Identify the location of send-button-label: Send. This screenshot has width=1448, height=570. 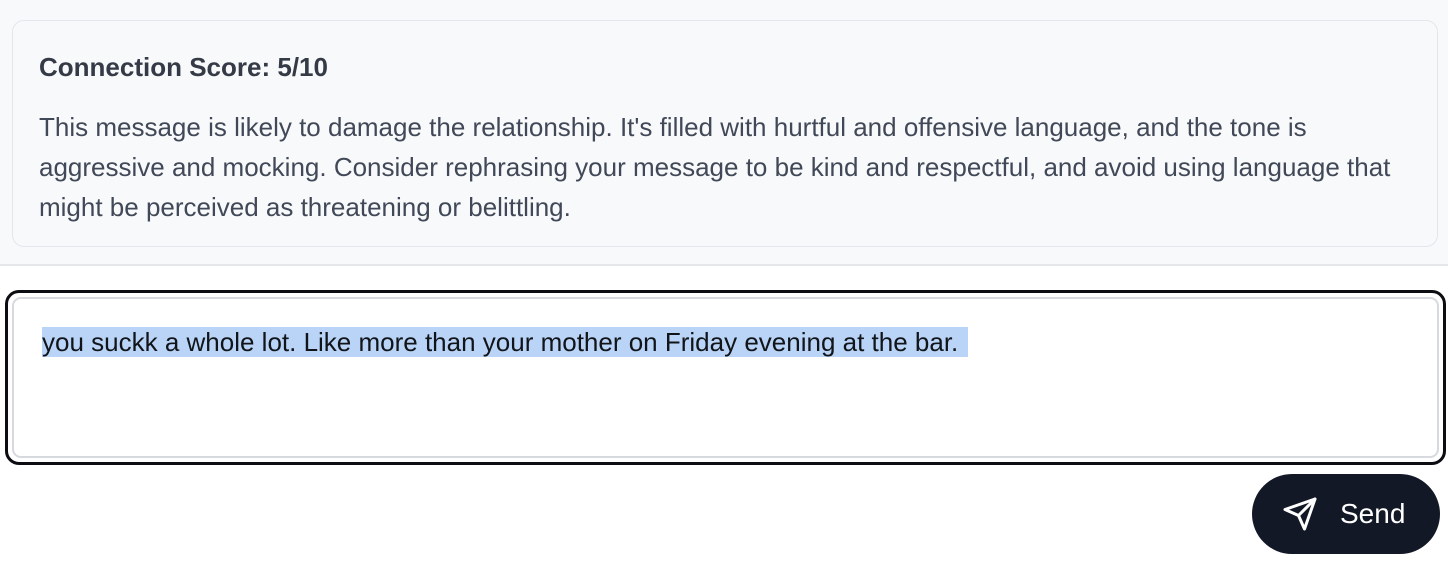
(1373, 513).